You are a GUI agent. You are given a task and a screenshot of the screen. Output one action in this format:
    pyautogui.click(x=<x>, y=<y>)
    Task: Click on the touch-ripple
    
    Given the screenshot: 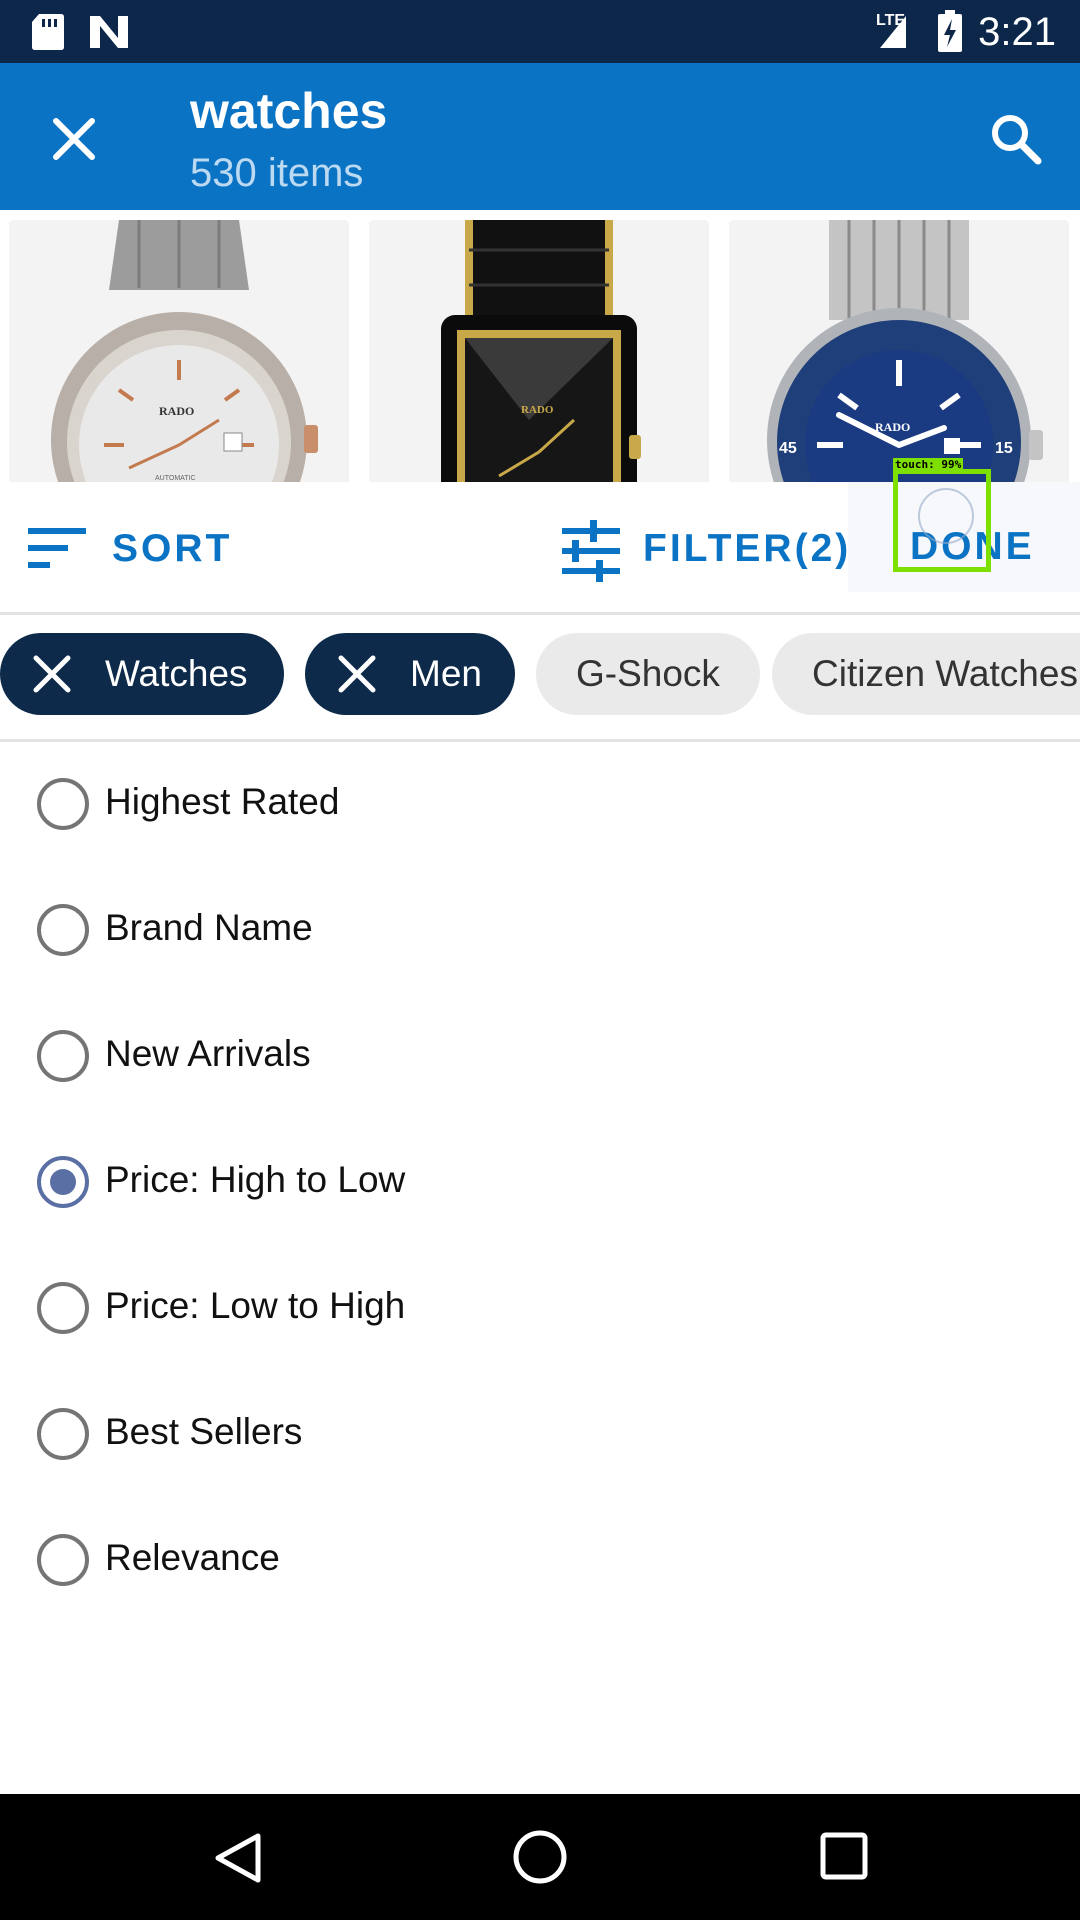 What is the action you would take?
    pyautogui.click(x=946, y=516)
    